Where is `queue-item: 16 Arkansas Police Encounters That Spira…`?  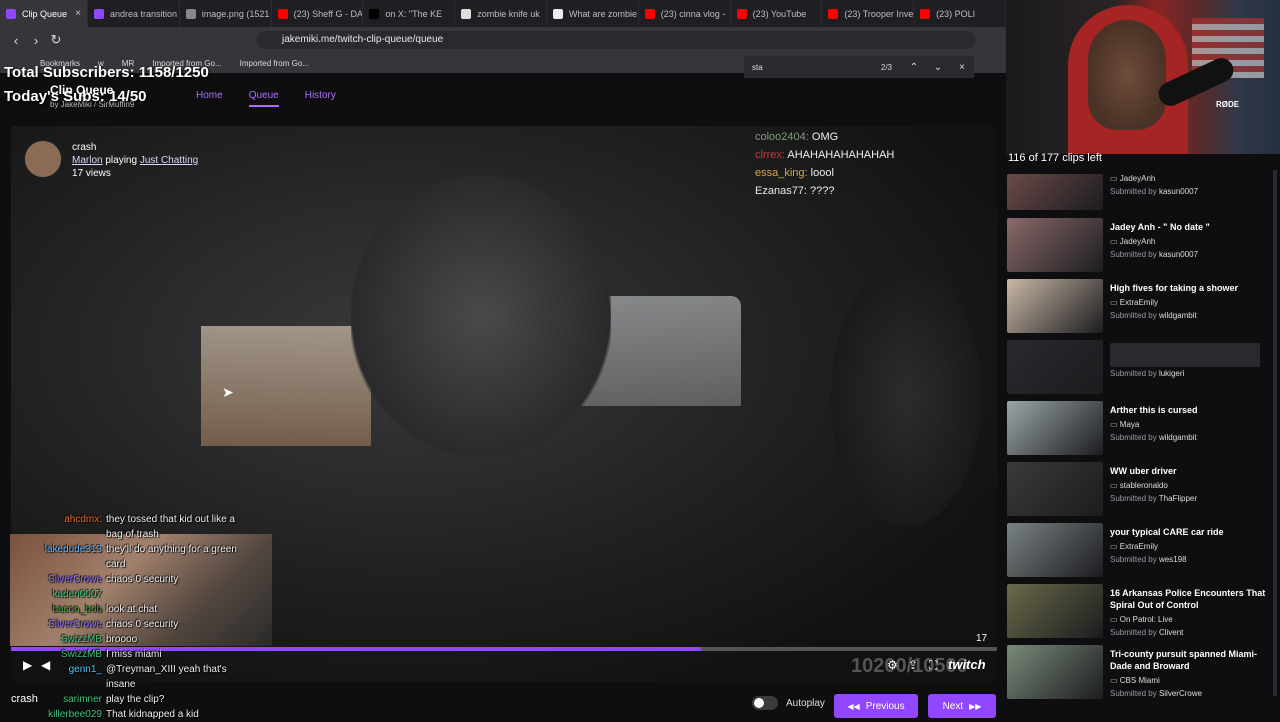 queue-item: 16 Arkansas Police Encounters That Spira… is located at coordinates (1141, 612).